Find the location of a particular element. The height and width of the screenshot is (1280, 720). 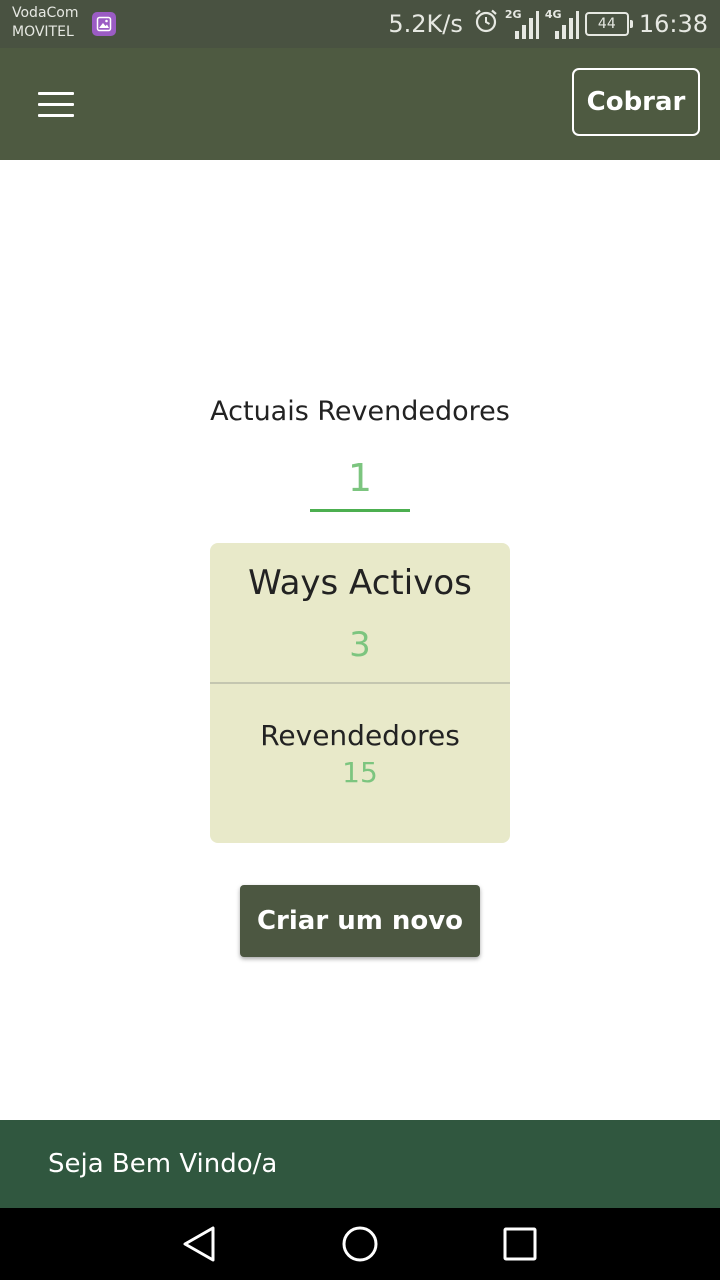

card-divider is located at coordinates (360, 683).